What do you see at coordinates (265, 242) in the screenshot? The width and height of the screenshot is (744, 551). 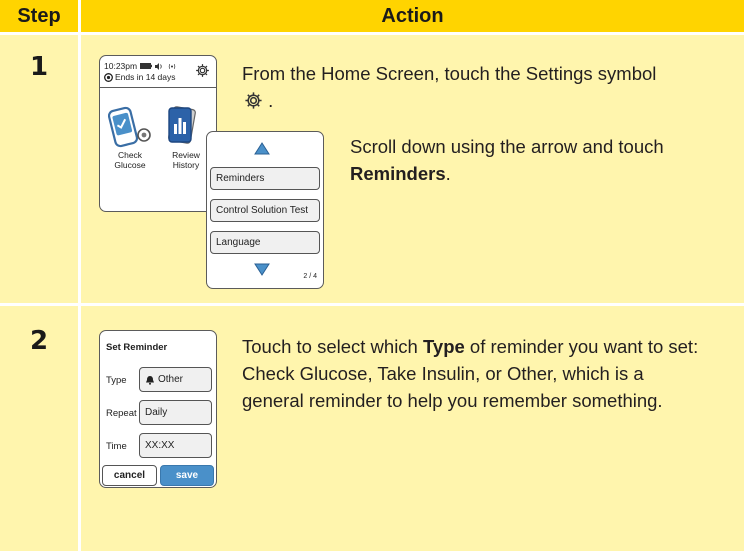 I see `menu-item-language: Language` at bounding box center [265, 242].